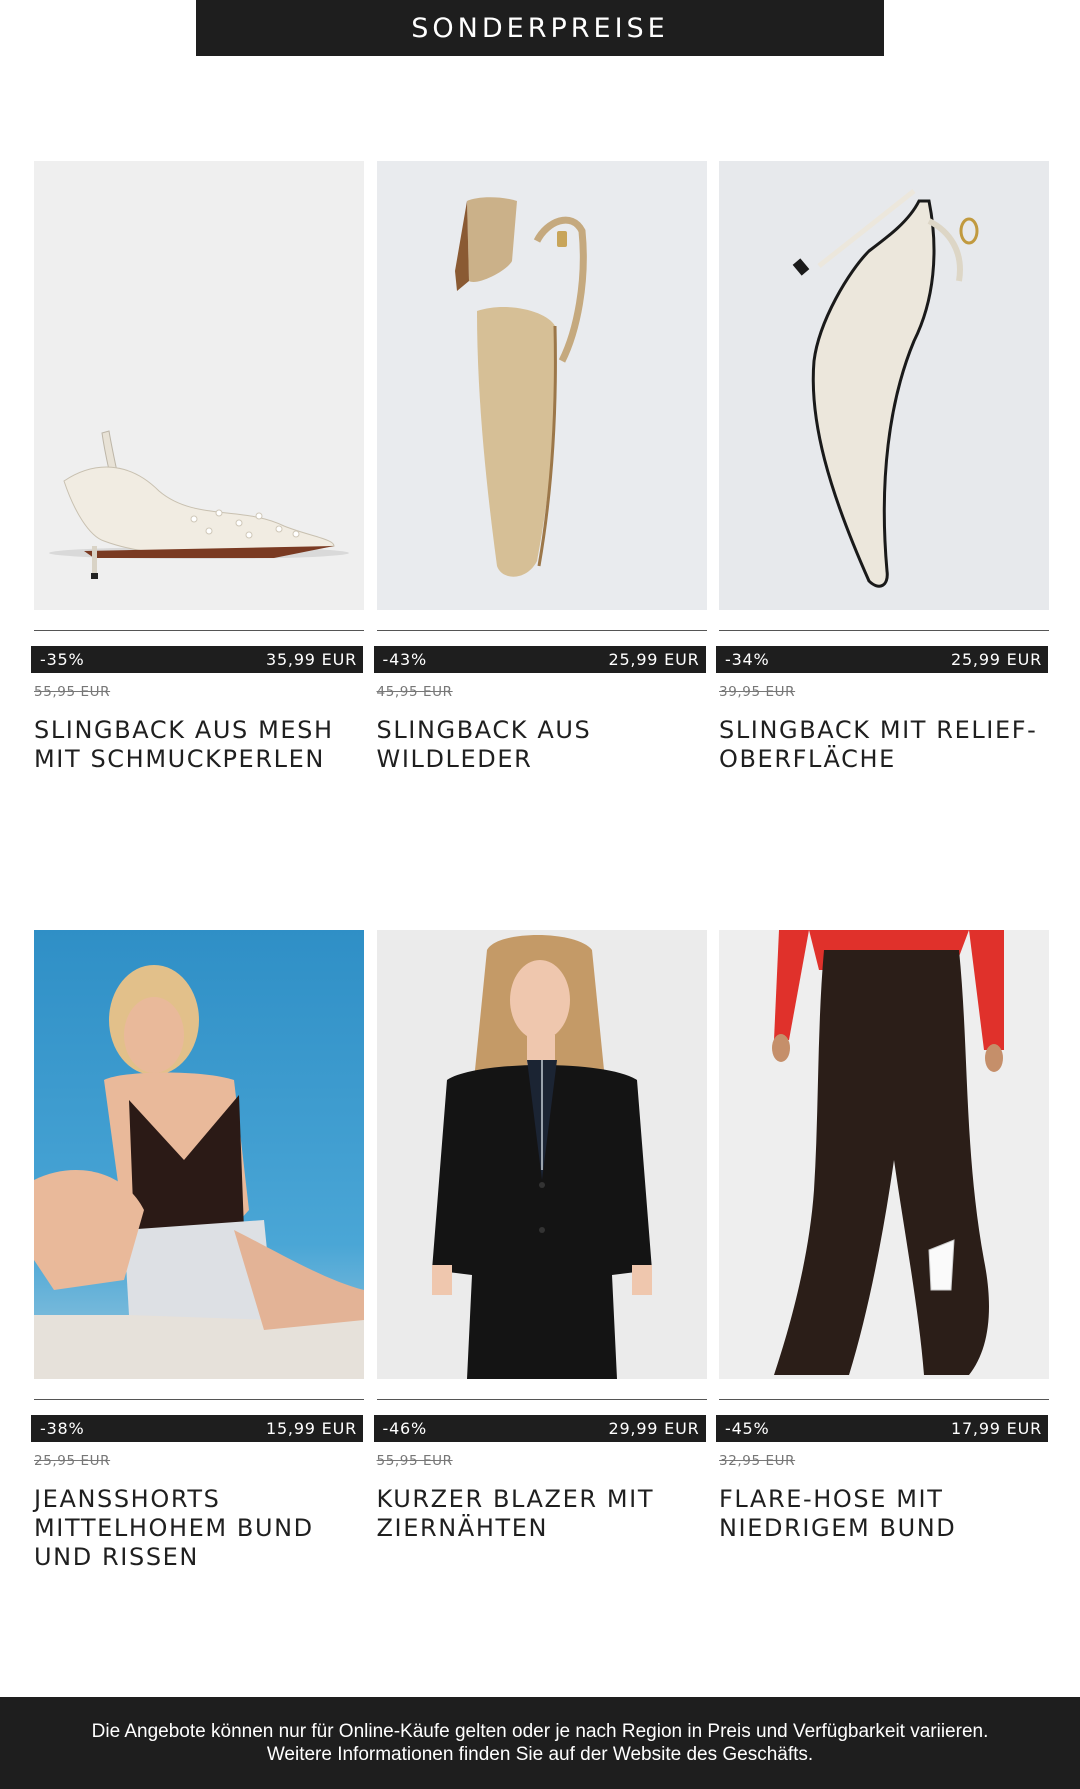  What do you see at coordinates (199, 1154) in the screenshot?
I see `product-image-jeansshorts` at bounding box center [199, 1154].